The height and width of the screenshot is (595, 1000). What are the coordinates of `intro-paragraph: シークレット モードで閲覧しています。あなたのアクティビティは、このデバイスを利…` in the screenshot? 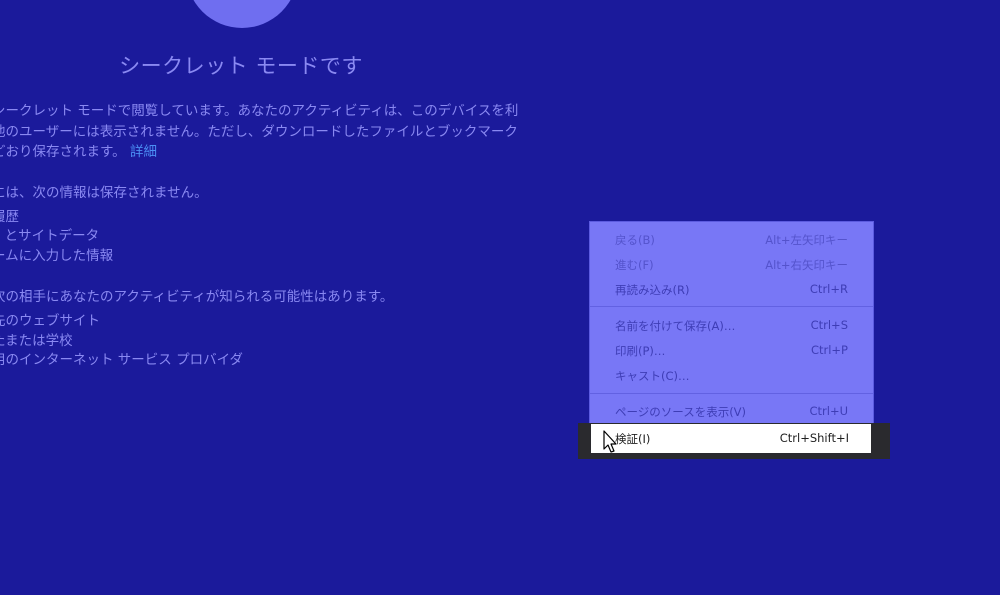 It's located at (266, 132).